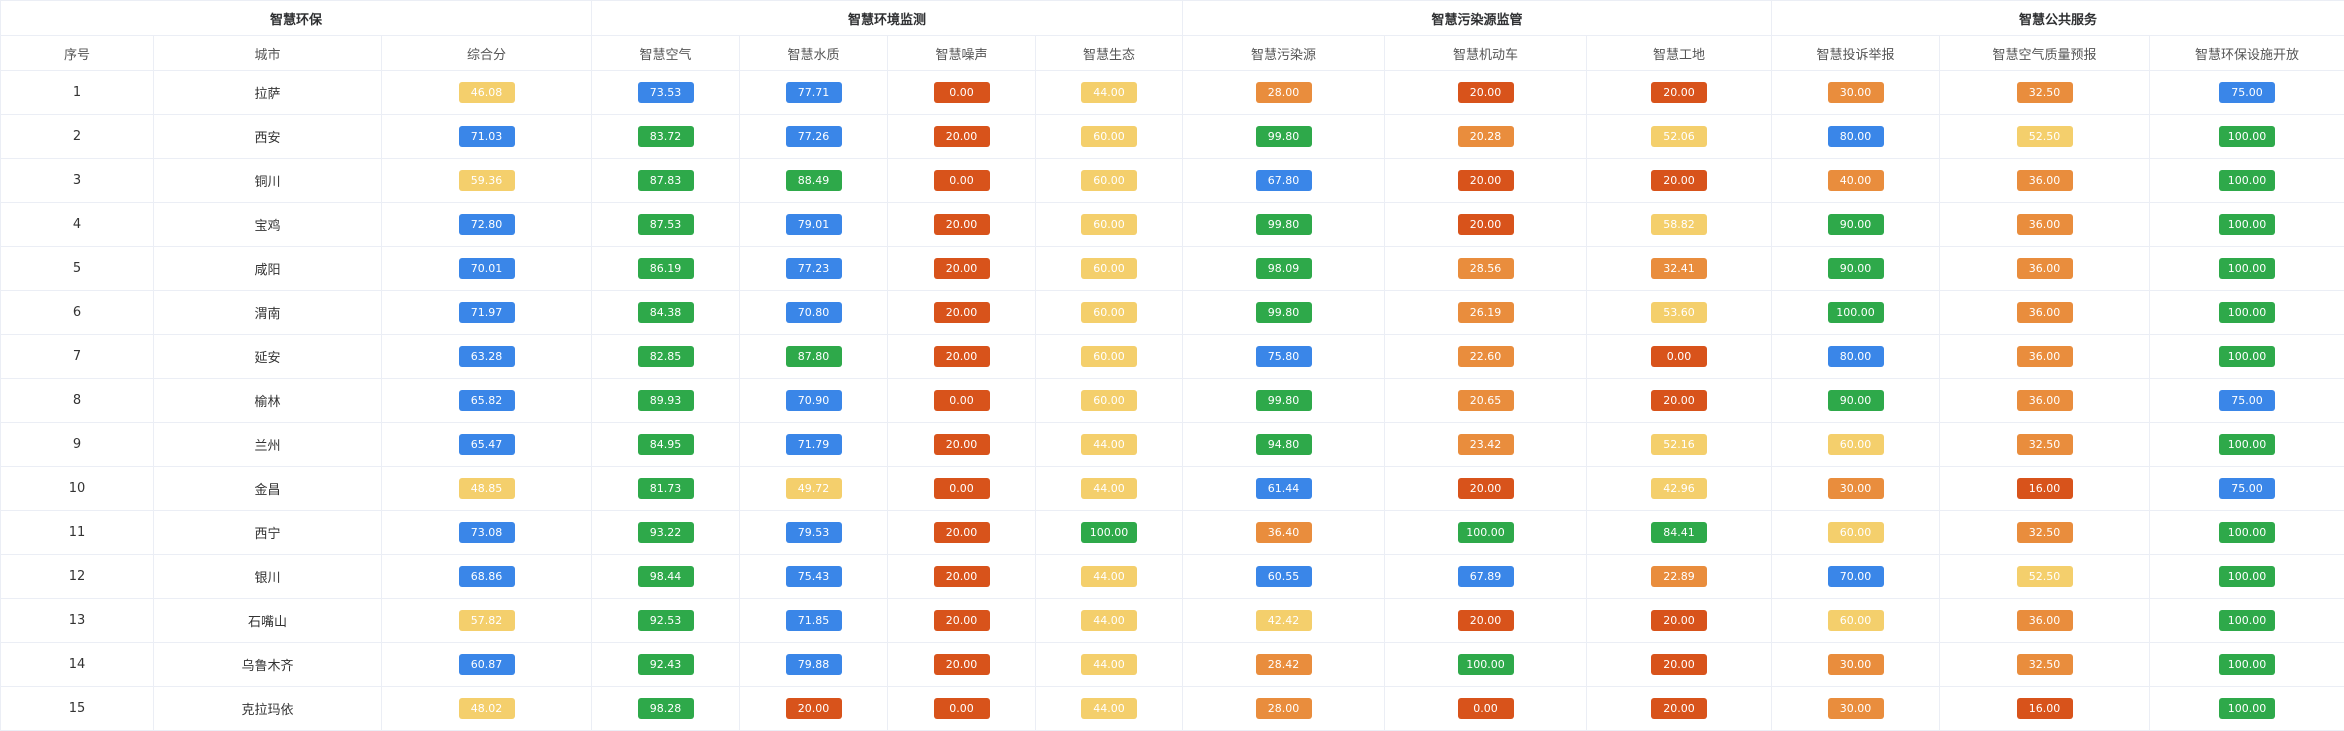  Describe the element at coordinates (268, 533) in the screenshot. I see `city-cell: 西宁` at that location.